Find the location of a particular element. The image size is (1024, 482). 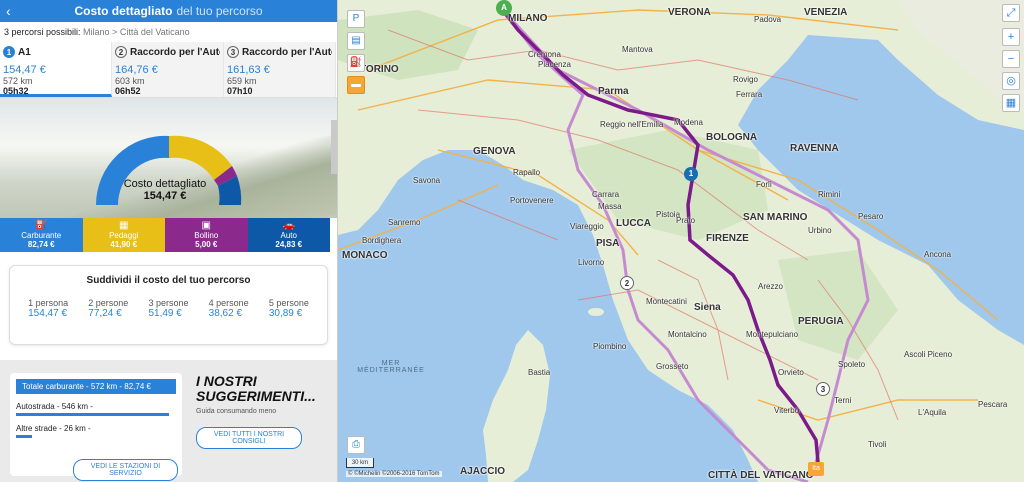

fuel-other: Altre strade - 26 km - is located at coordinates (53, 428).